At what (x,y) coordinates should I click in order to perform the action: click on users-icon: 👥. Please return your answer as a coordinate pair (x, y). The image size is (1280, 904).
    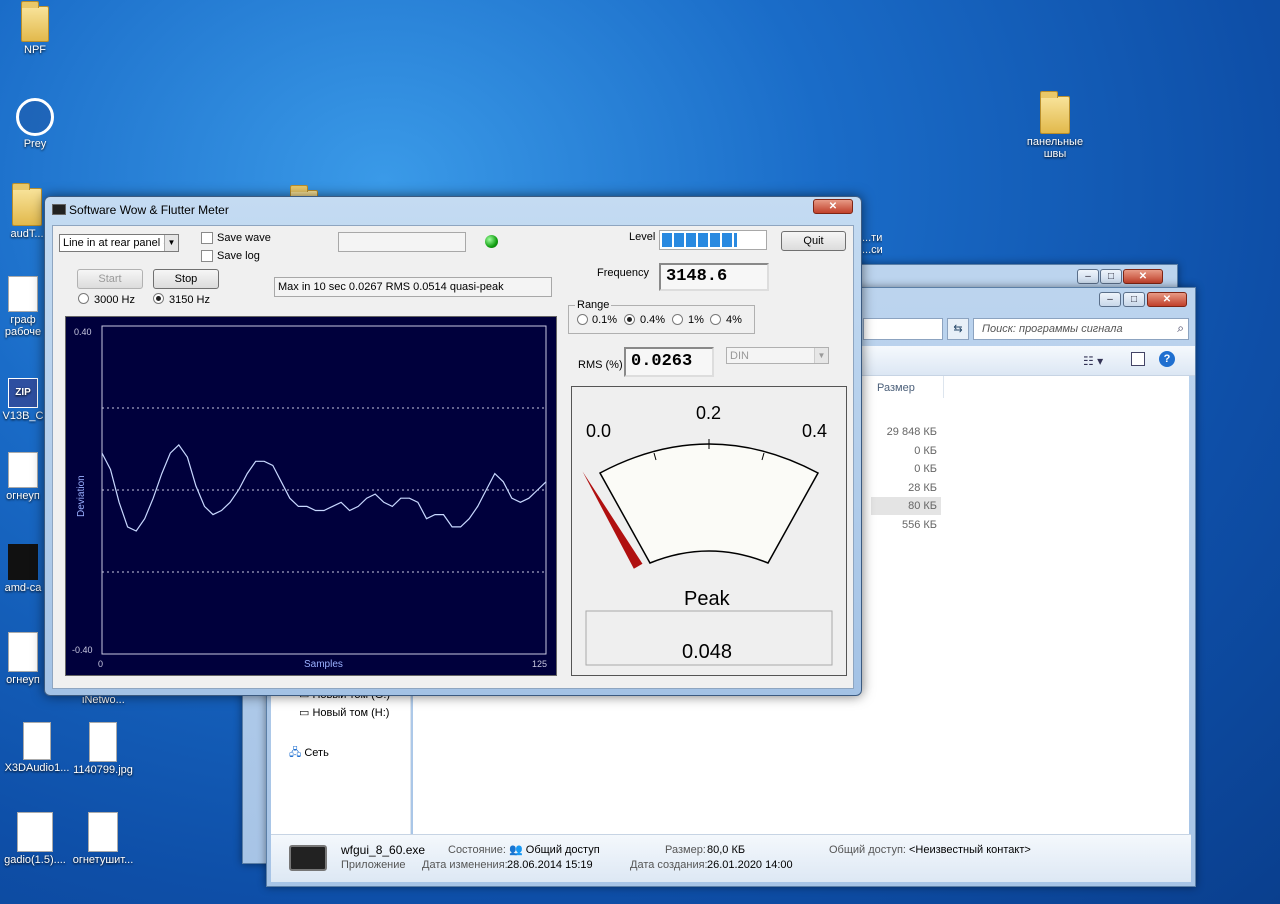
    Looking at the image, I should click on (517, 850).